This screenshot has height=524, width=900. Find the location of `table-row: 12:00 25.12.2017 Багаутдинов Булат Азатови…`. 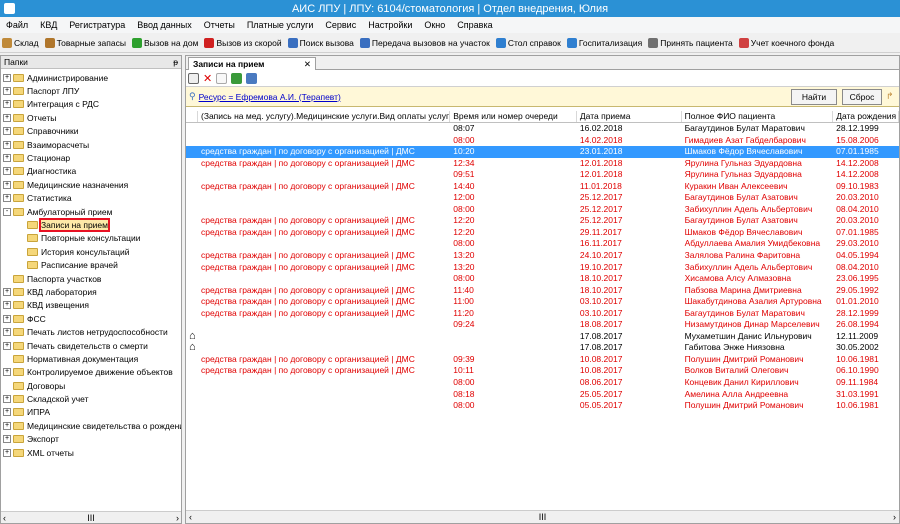

table-row: 12:00 25.12.2017 Багаутдинов Булат Азатови… is located at coordinates (542, 198).